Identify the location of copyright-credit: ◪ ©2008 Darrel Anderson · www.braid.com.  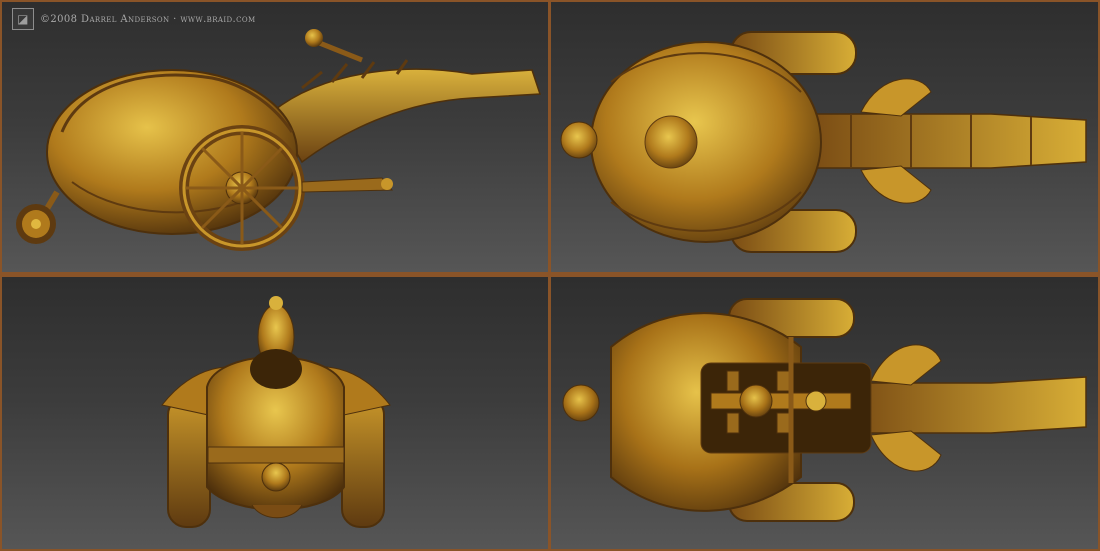
(134, 19).